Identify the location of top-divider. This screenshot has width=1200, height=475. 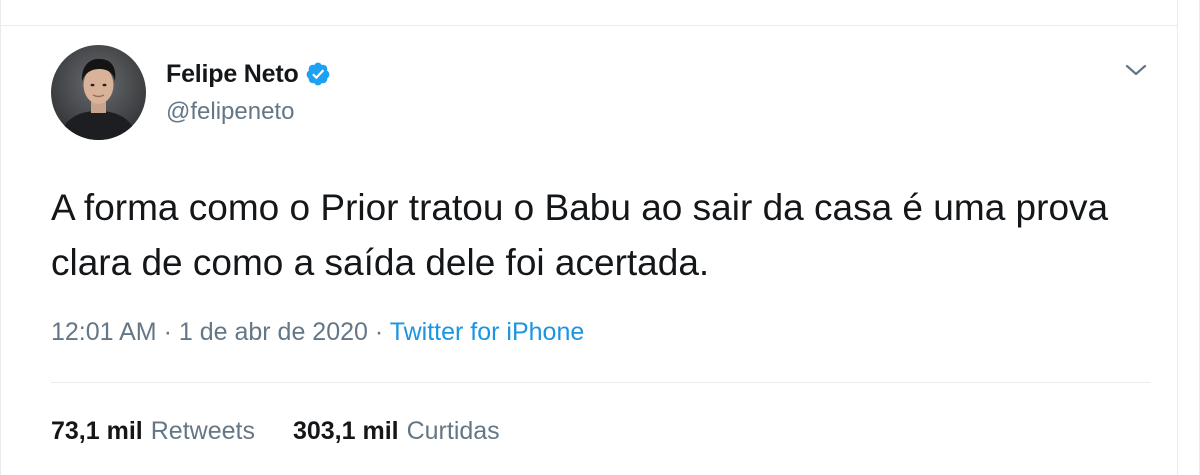
(589, 25).